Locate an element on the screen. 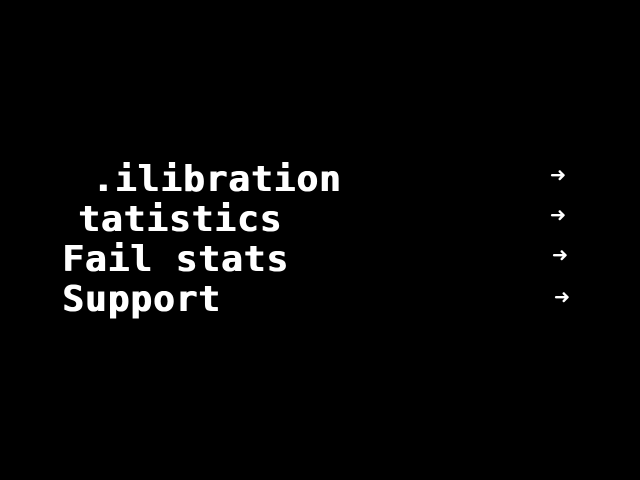  menu-item-support: Support ➜ is located at coordinates (320, 300).